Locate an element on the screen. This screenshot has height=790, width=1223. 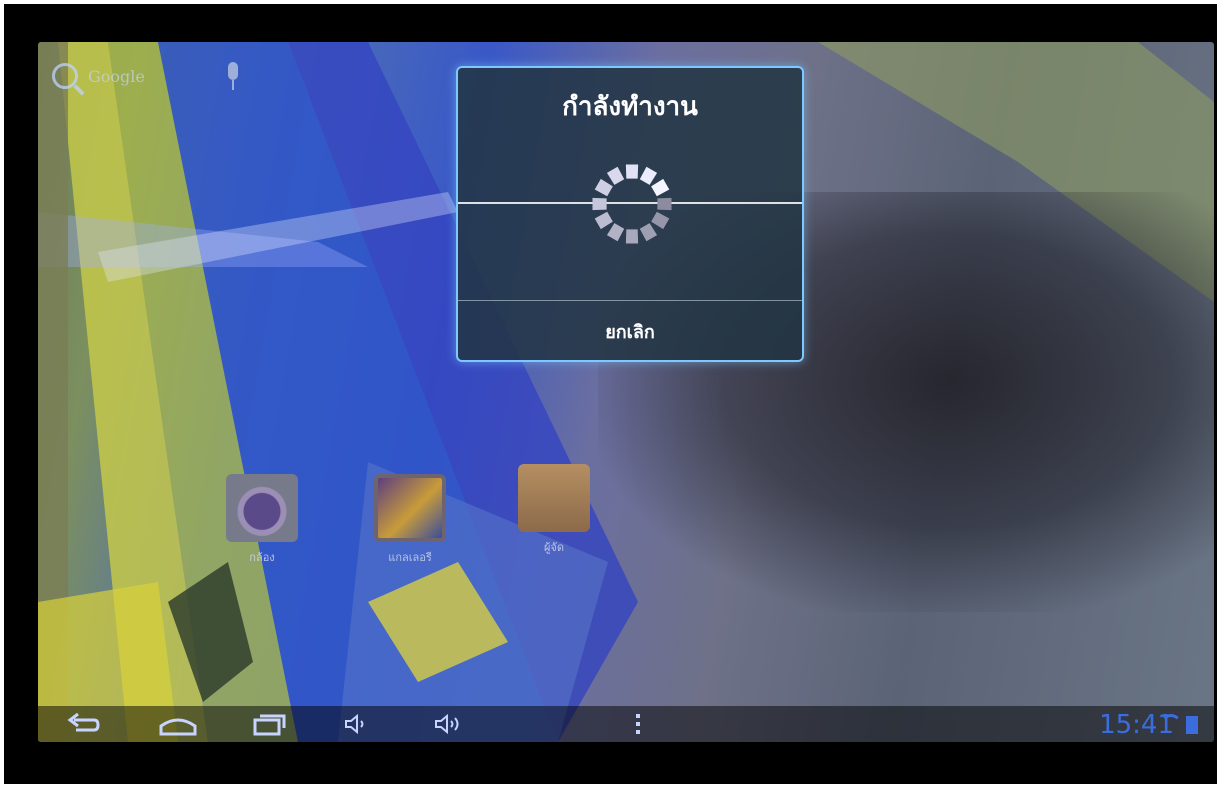
system-navigation-bar: 15:41 is located at coordinates (626, 724).